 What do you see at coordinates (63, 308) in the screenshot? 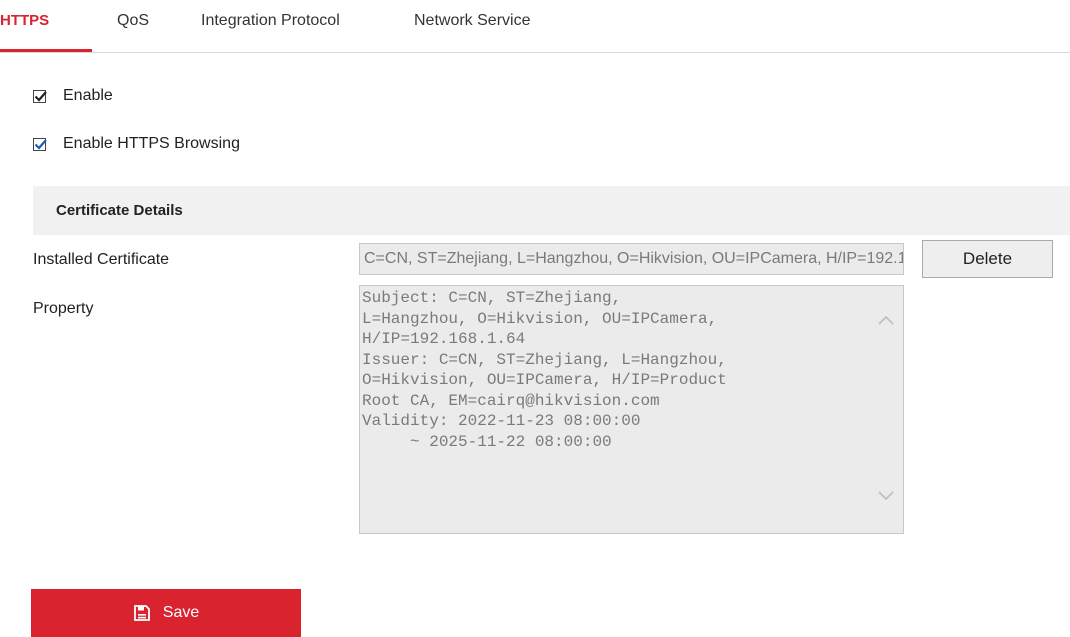
I see `property-label: Property` at bounding box center [63, 308].